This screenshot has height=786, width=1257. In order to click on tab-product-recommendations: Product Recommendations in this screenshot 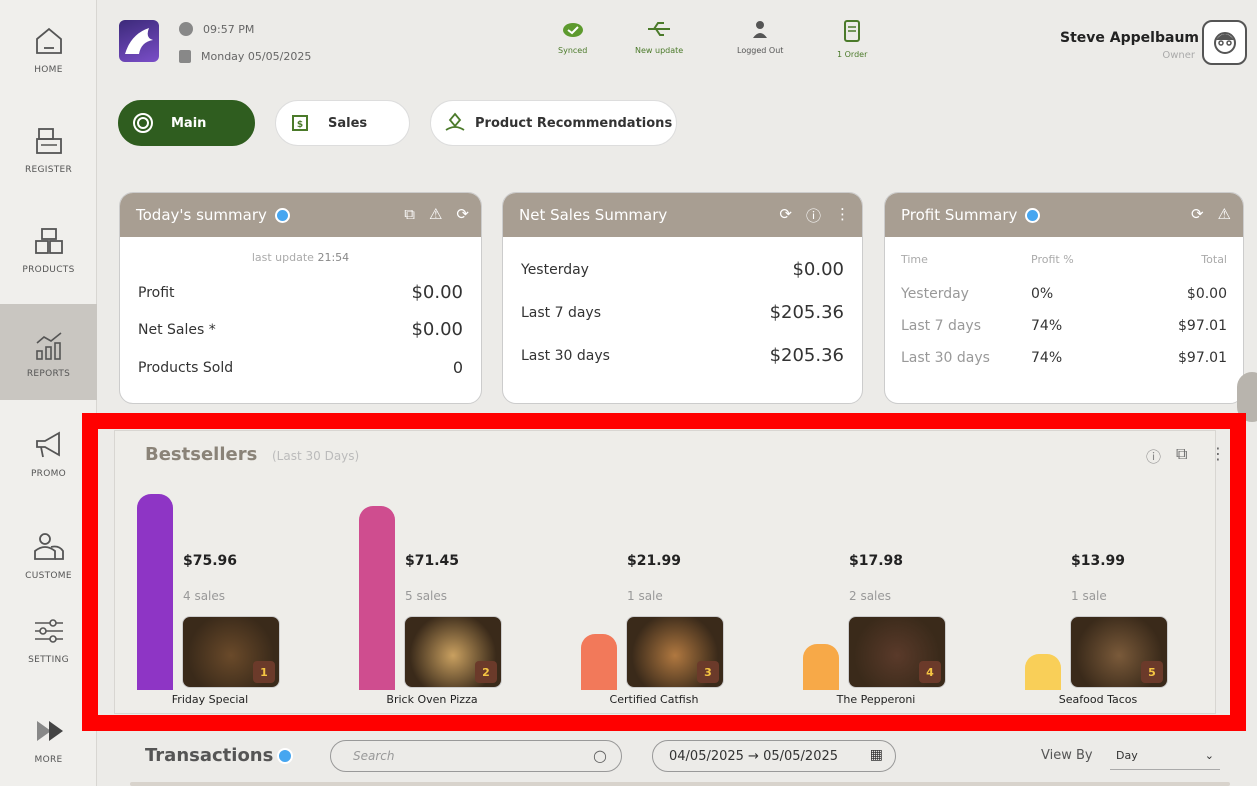, I will do `click(553, 123)`.